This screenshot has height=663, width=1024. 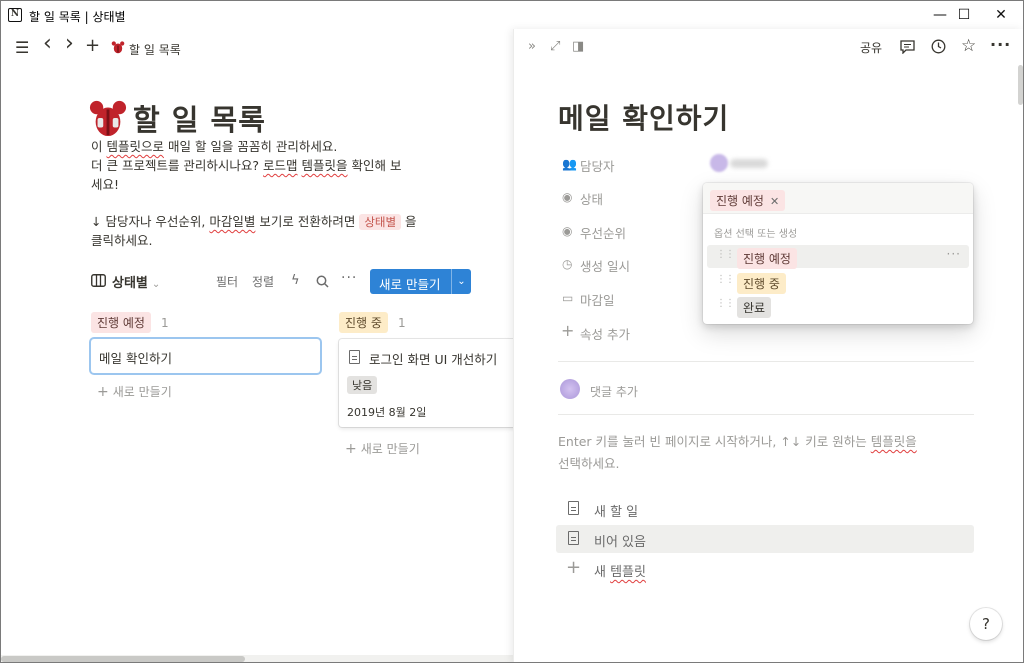 What do you see at coordinates (380, 222) in the screenshot?
I see `view-name-pill: 상태별` at bounding box center [380, 222].